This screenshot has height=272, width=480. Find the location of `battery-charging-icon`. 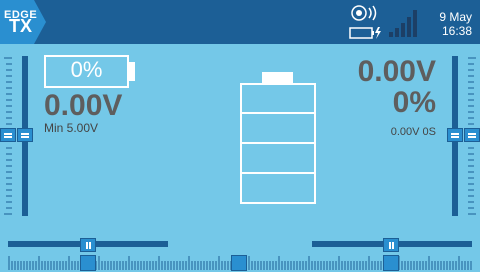

battery-charging-icon is located at coordinates (366, 33).